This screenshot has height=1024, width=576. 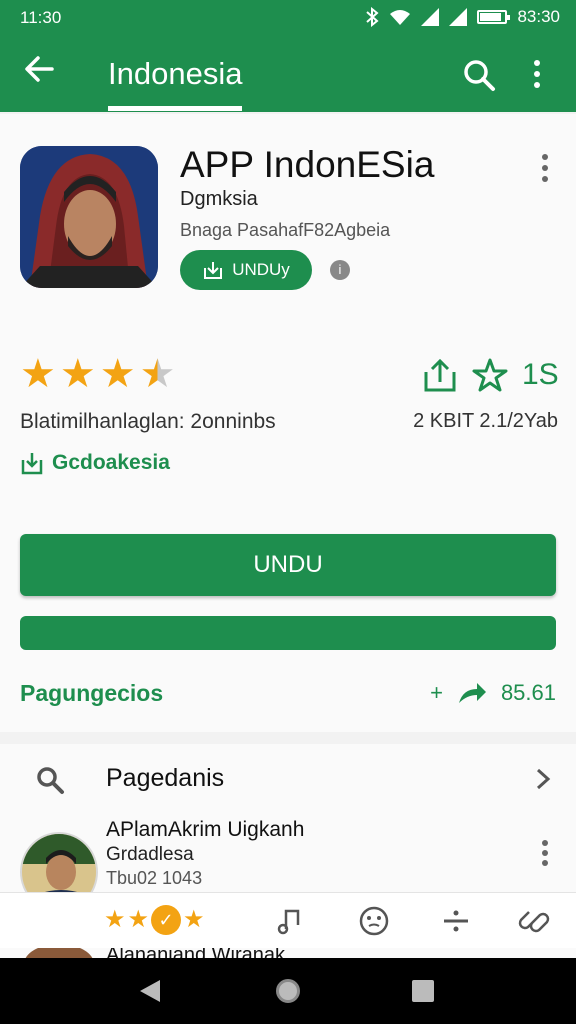 What do you see at coordinates (340, 270) in the screenshot?
I see `info-icon: i` at bounding box center [340, 270].